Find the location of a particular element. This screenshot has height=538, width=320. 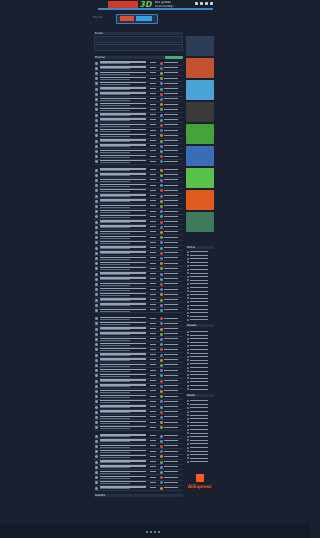

promo-banner is located at coordinates (137, 19).